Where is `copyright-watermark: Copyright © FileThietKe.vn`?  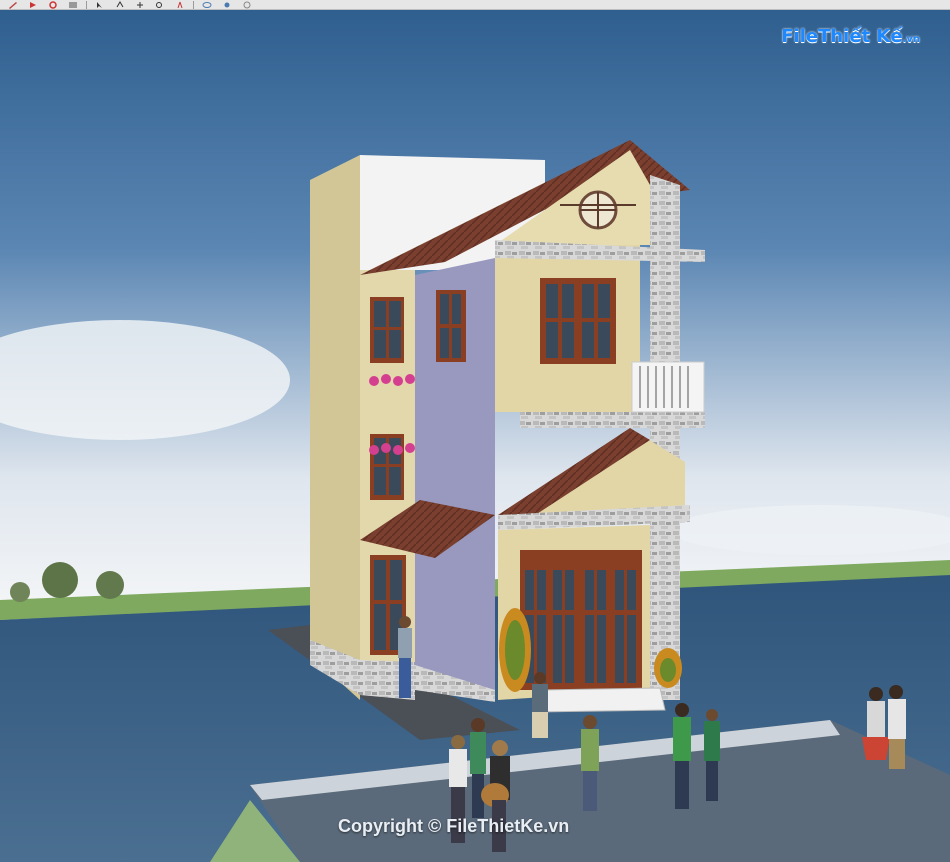
copyright-watermark: Copyright © FileThietKe.vn is located at coordinates (454, 826).